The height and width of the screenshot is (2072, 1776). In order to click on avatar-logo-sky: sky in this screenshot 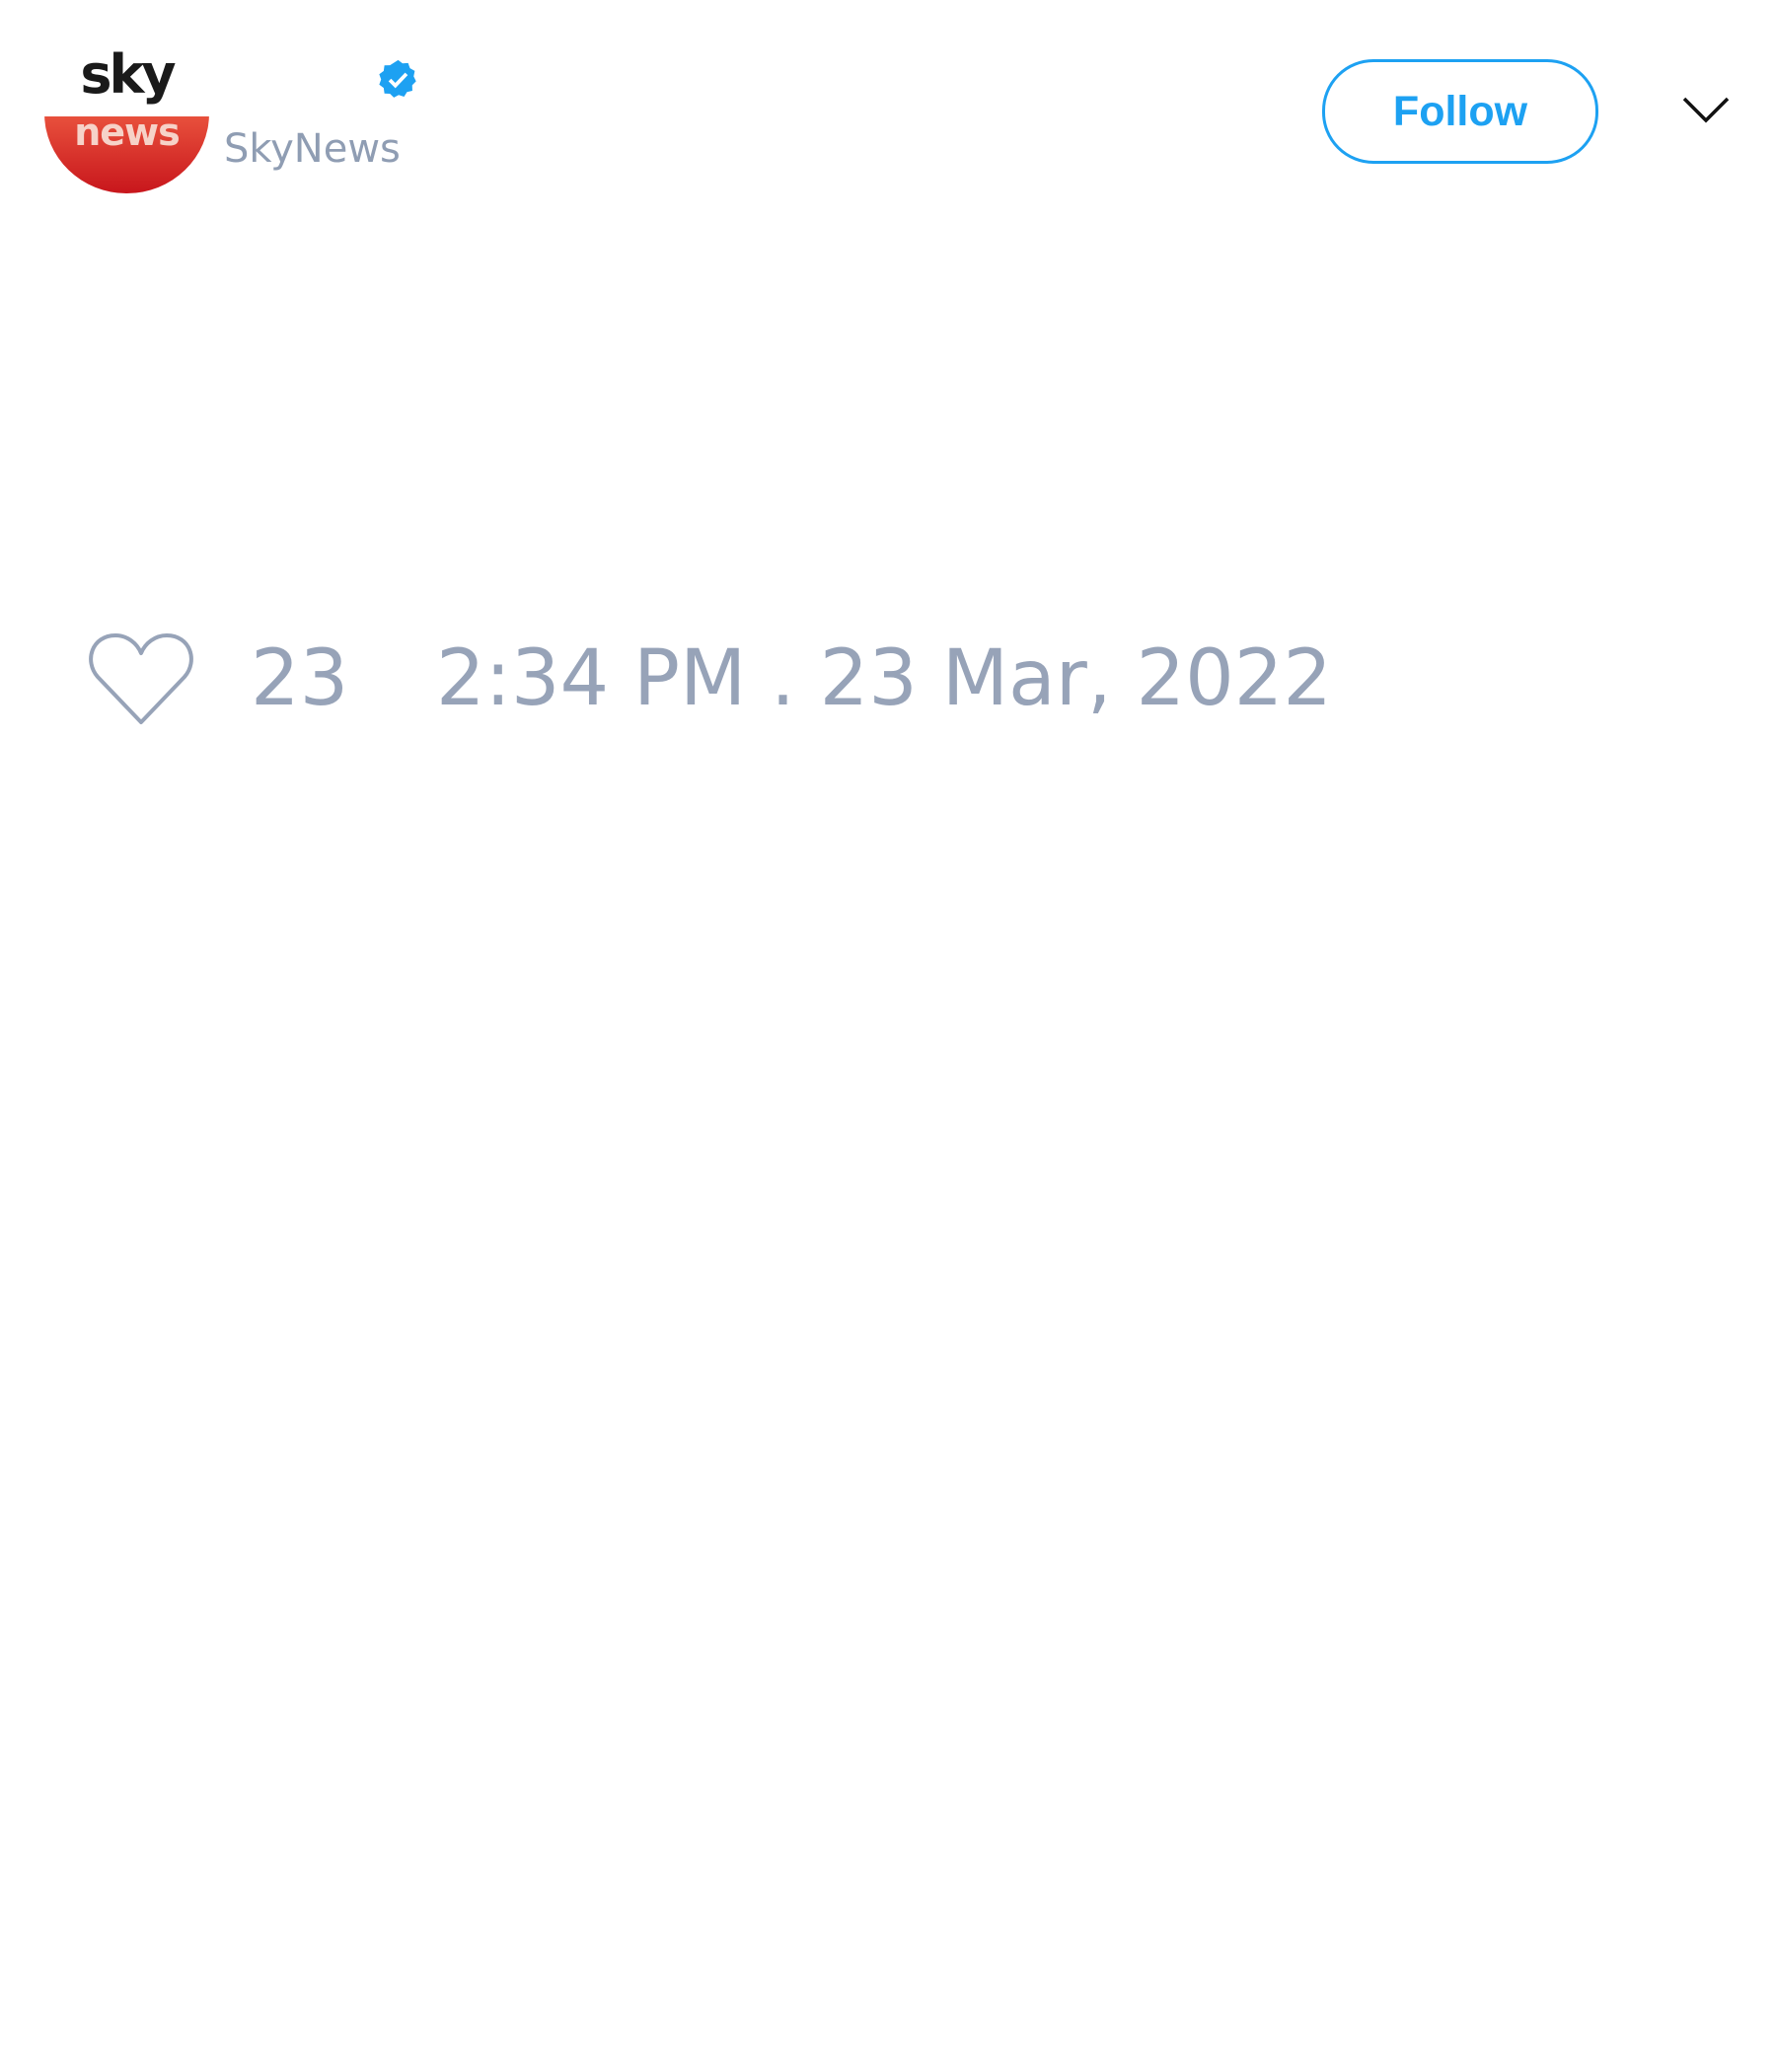, I will do `click(128, 74)`.